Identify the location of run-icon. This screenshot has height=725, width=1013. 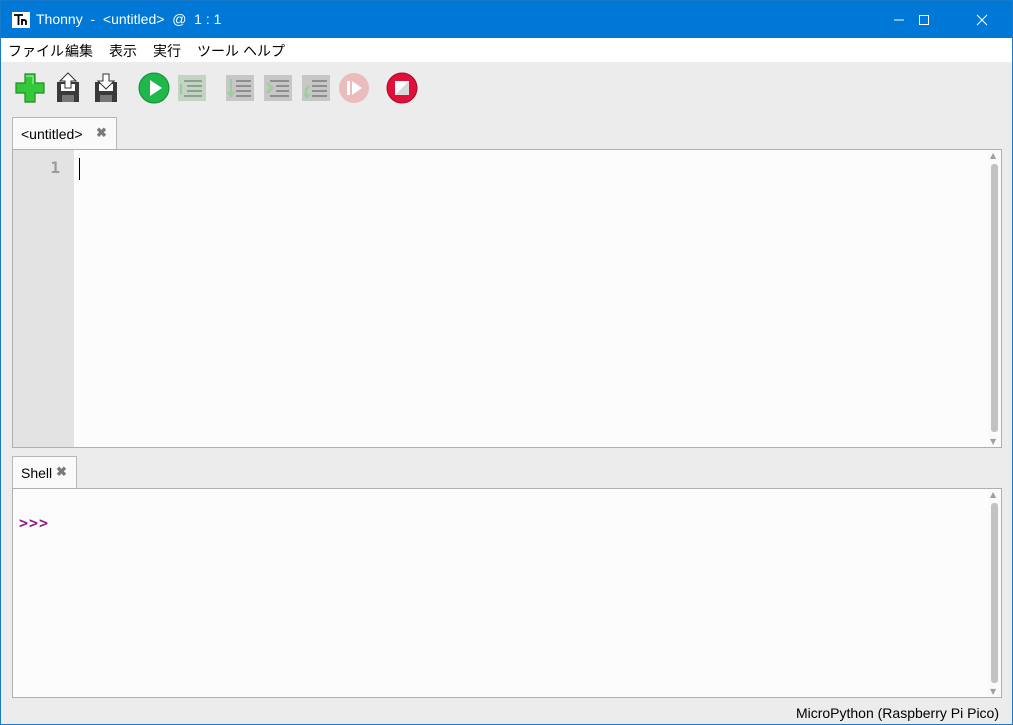
(154, 88).